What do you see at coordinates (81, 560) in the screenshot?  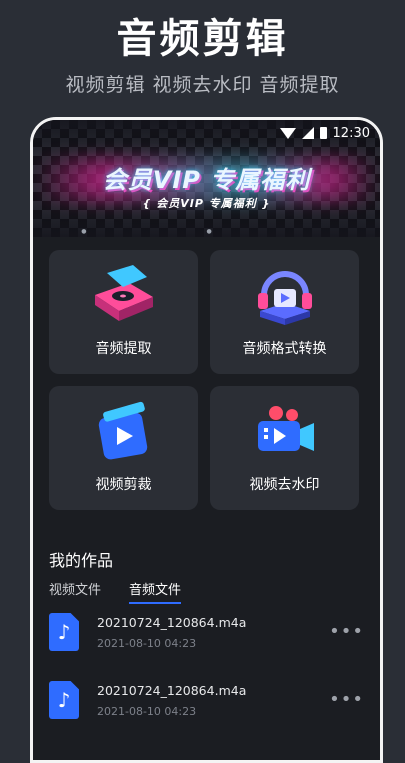 I see `works-title: 我的作品` at bounding box center [81, 560].